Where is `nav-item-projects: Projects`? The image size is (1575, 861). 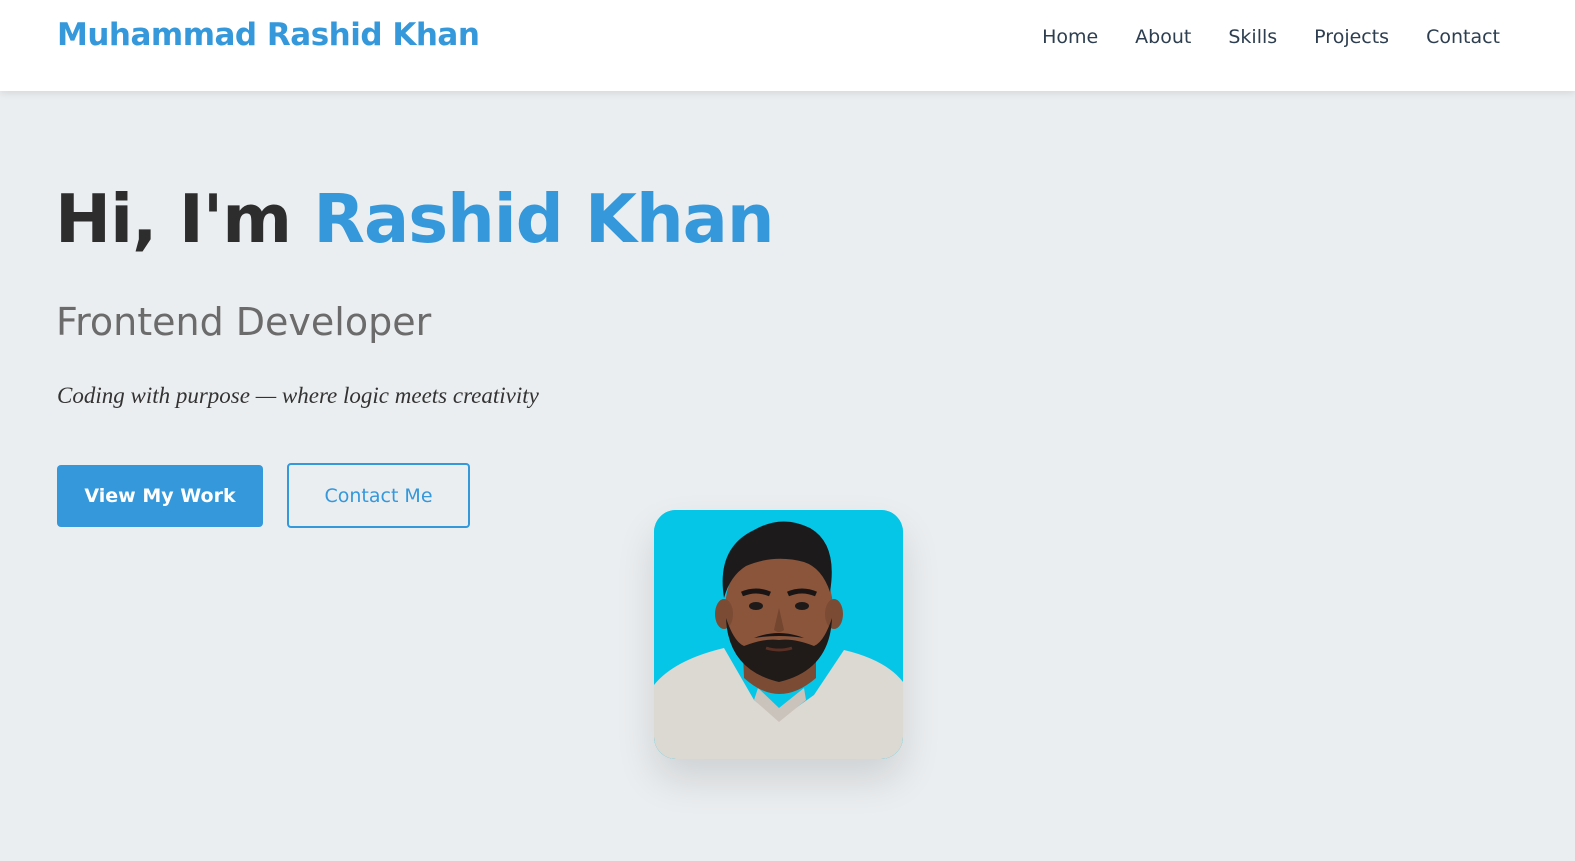
nav-item-projects: Projects is located at coordinates (1351, 37).